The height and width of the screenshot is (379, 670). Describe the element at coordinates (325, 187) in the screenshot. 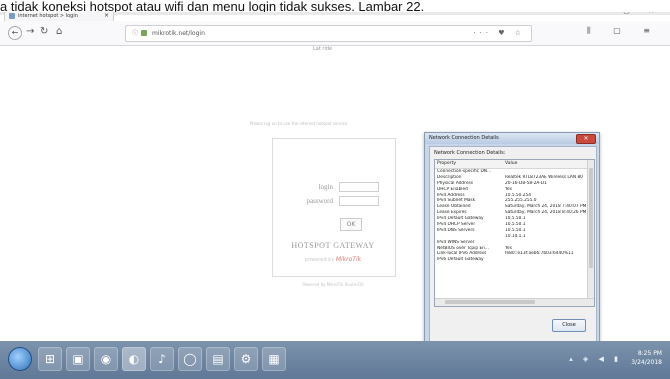

I see `login-label: login` at that location.